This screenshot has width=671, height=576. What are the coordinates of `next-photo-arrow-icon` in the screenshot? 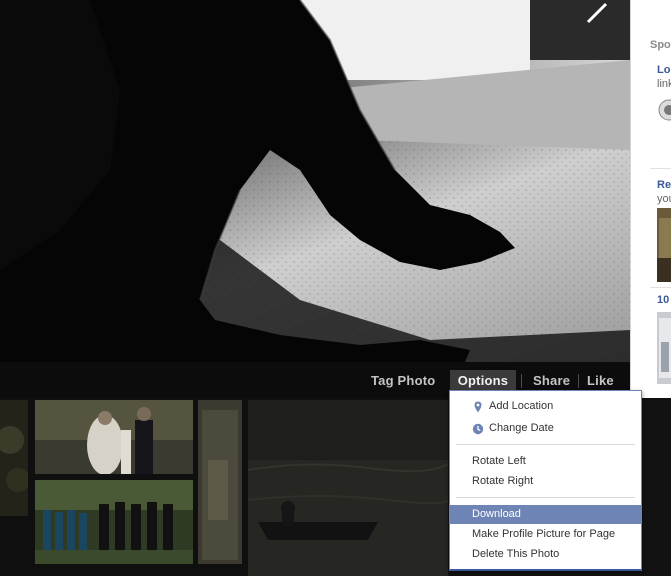 It's located at (599, 12).